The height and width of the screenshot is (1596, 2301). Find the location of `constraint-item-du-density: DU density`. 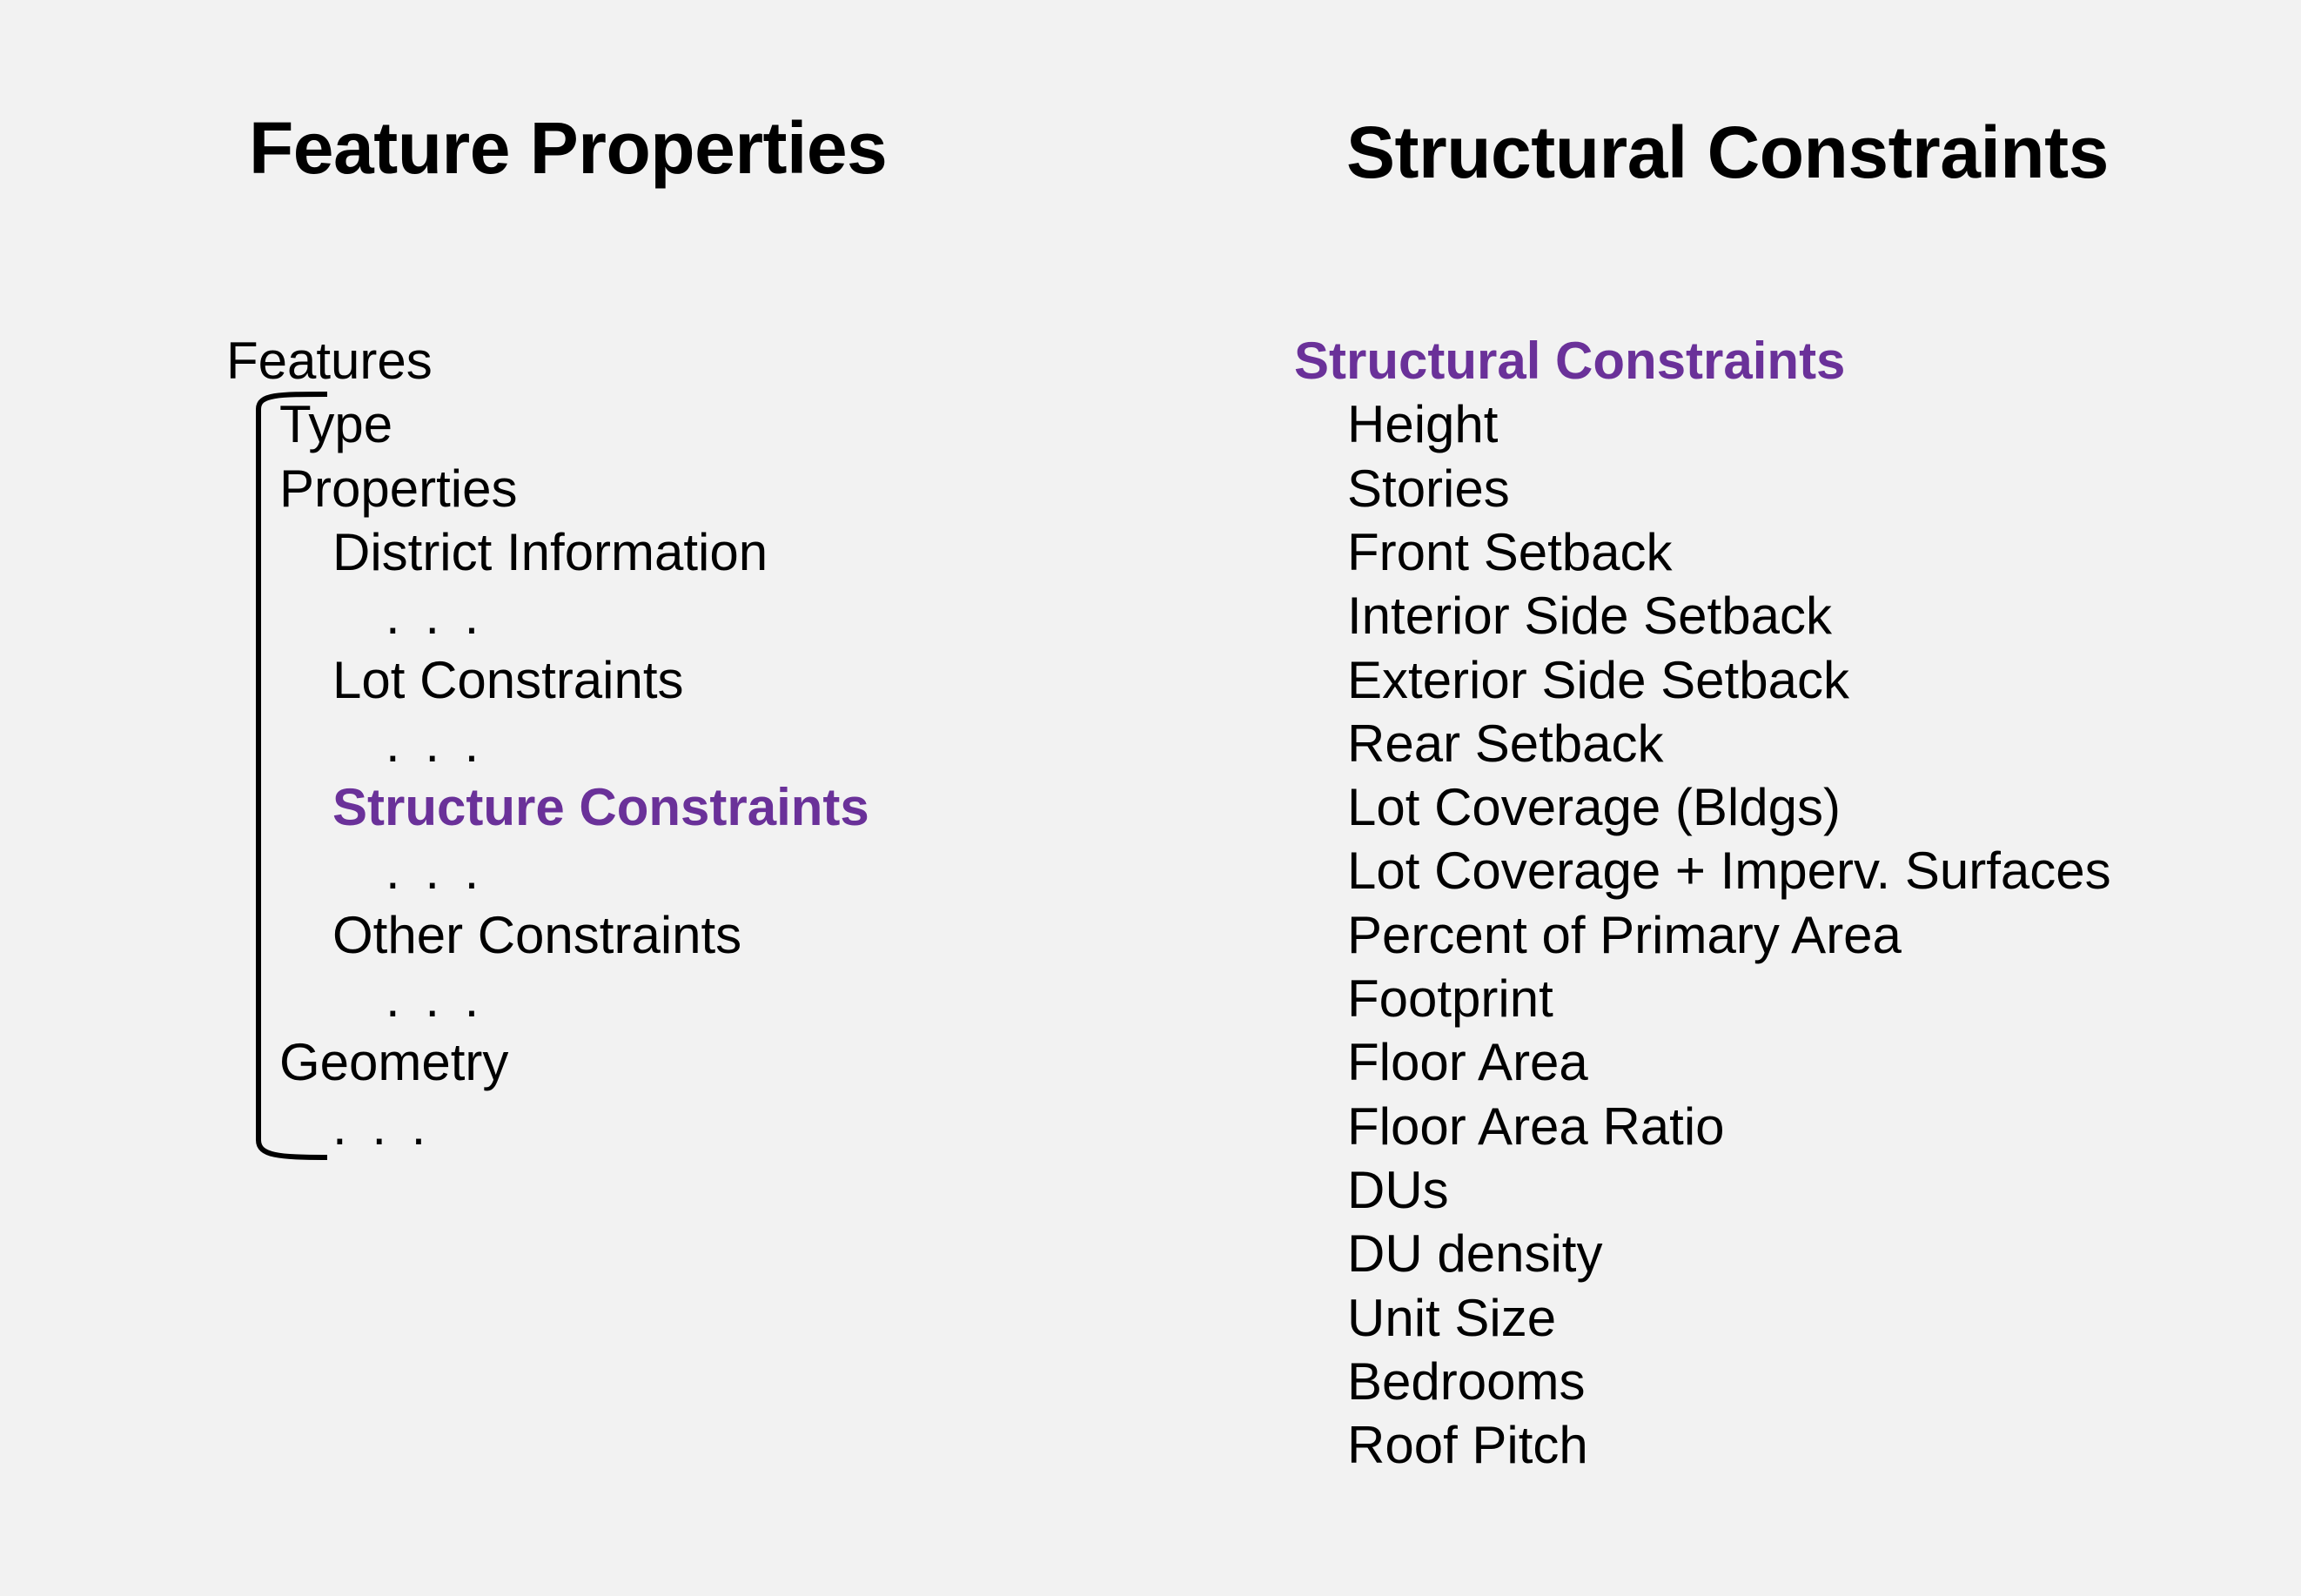

constraint-item-du-density: DU density is located at coordinates (1475, 1254).